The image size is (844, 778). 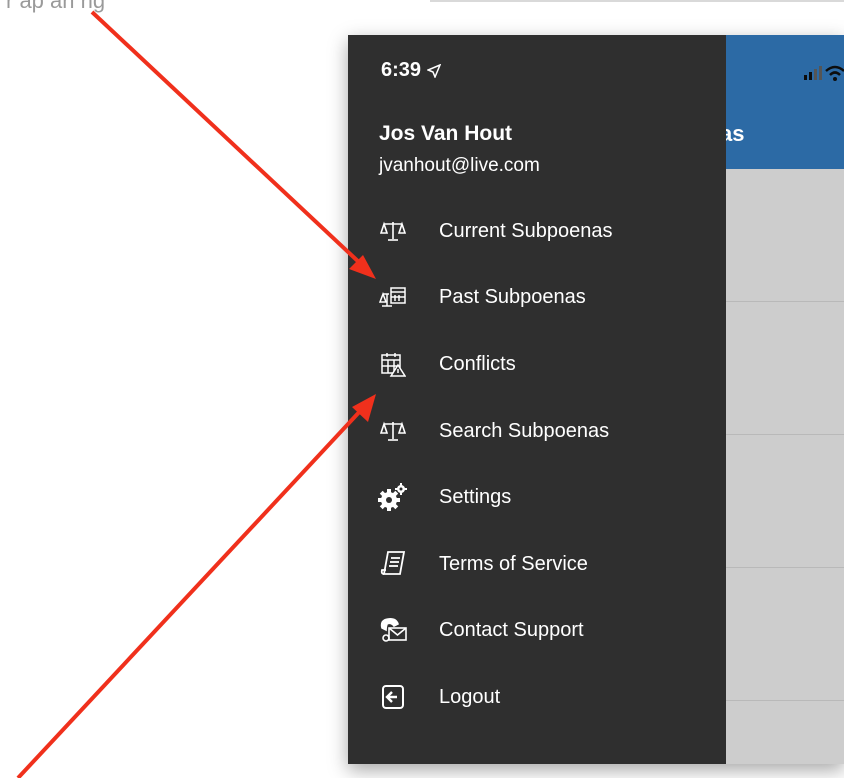 I want to click on menu-item-logout: Logout, so click(x=537, y=697).